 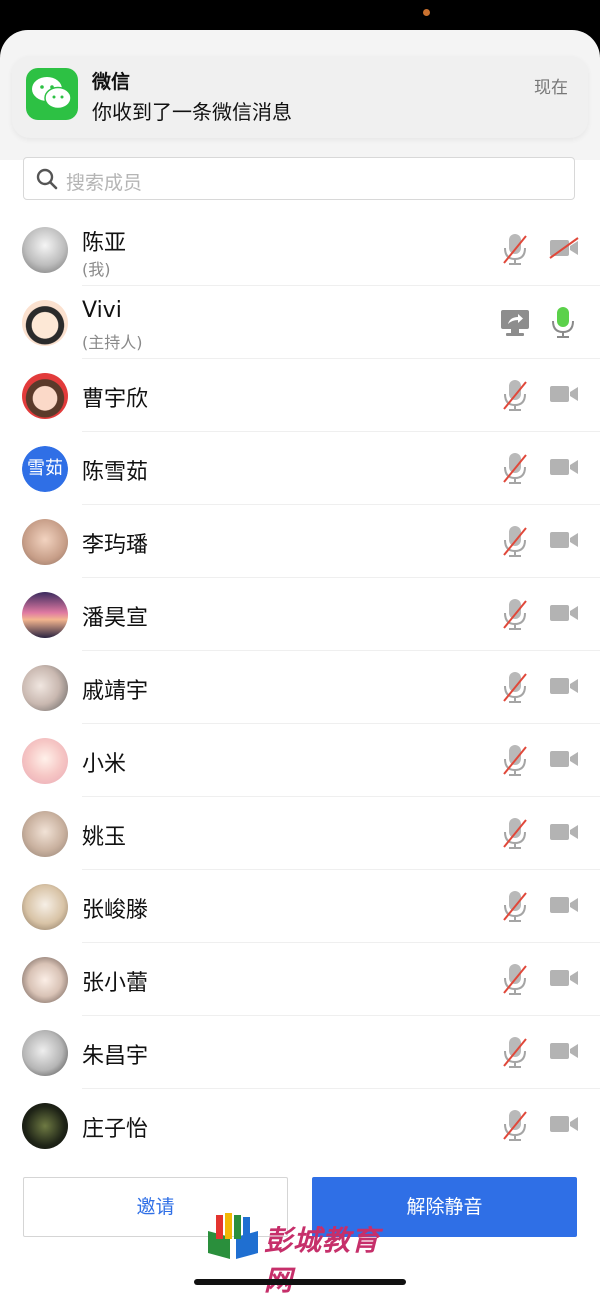 What do you see at coordinates (47, 179) in the screenshot?
I see `search-icon` at bounding box center [47, 179].